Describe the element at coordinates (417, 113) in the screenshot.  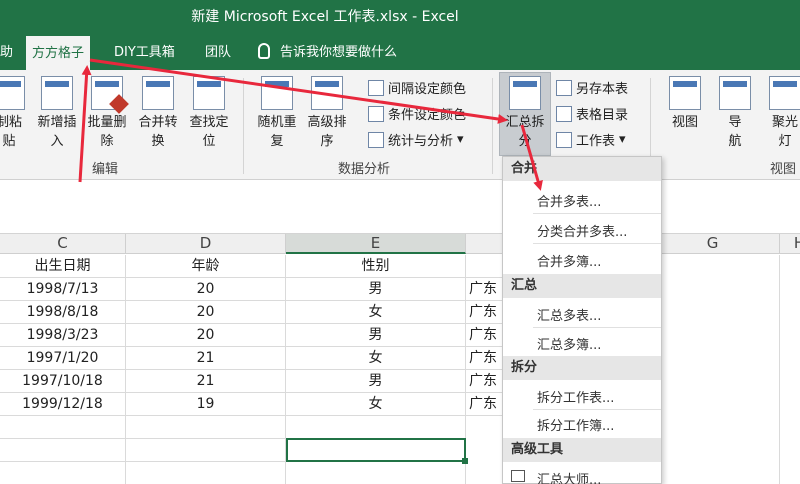
I see `condition-color-button: 条件设定颜色` at that location.